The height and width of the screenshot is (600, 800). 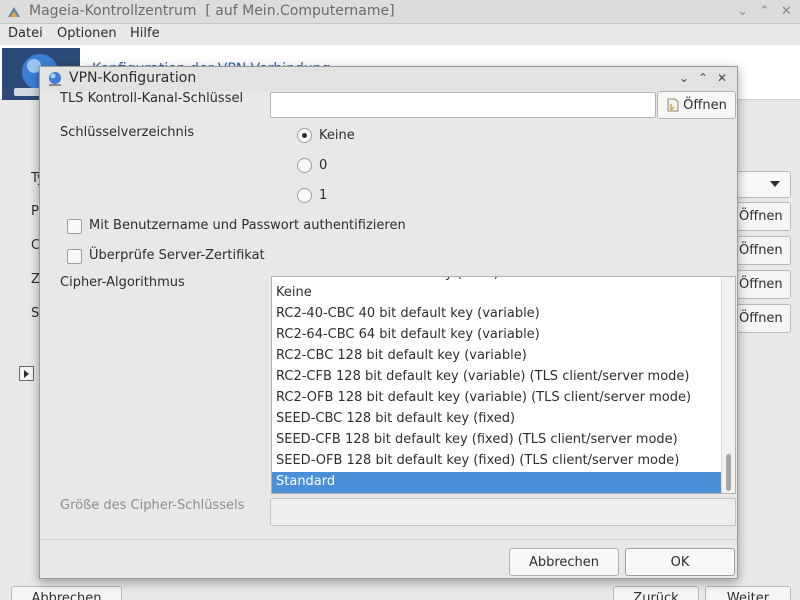 What do you see at coordinates (748, 593) in the screenshot?
I see `main-next-button: Weiter` at bounding box center [748, 593].